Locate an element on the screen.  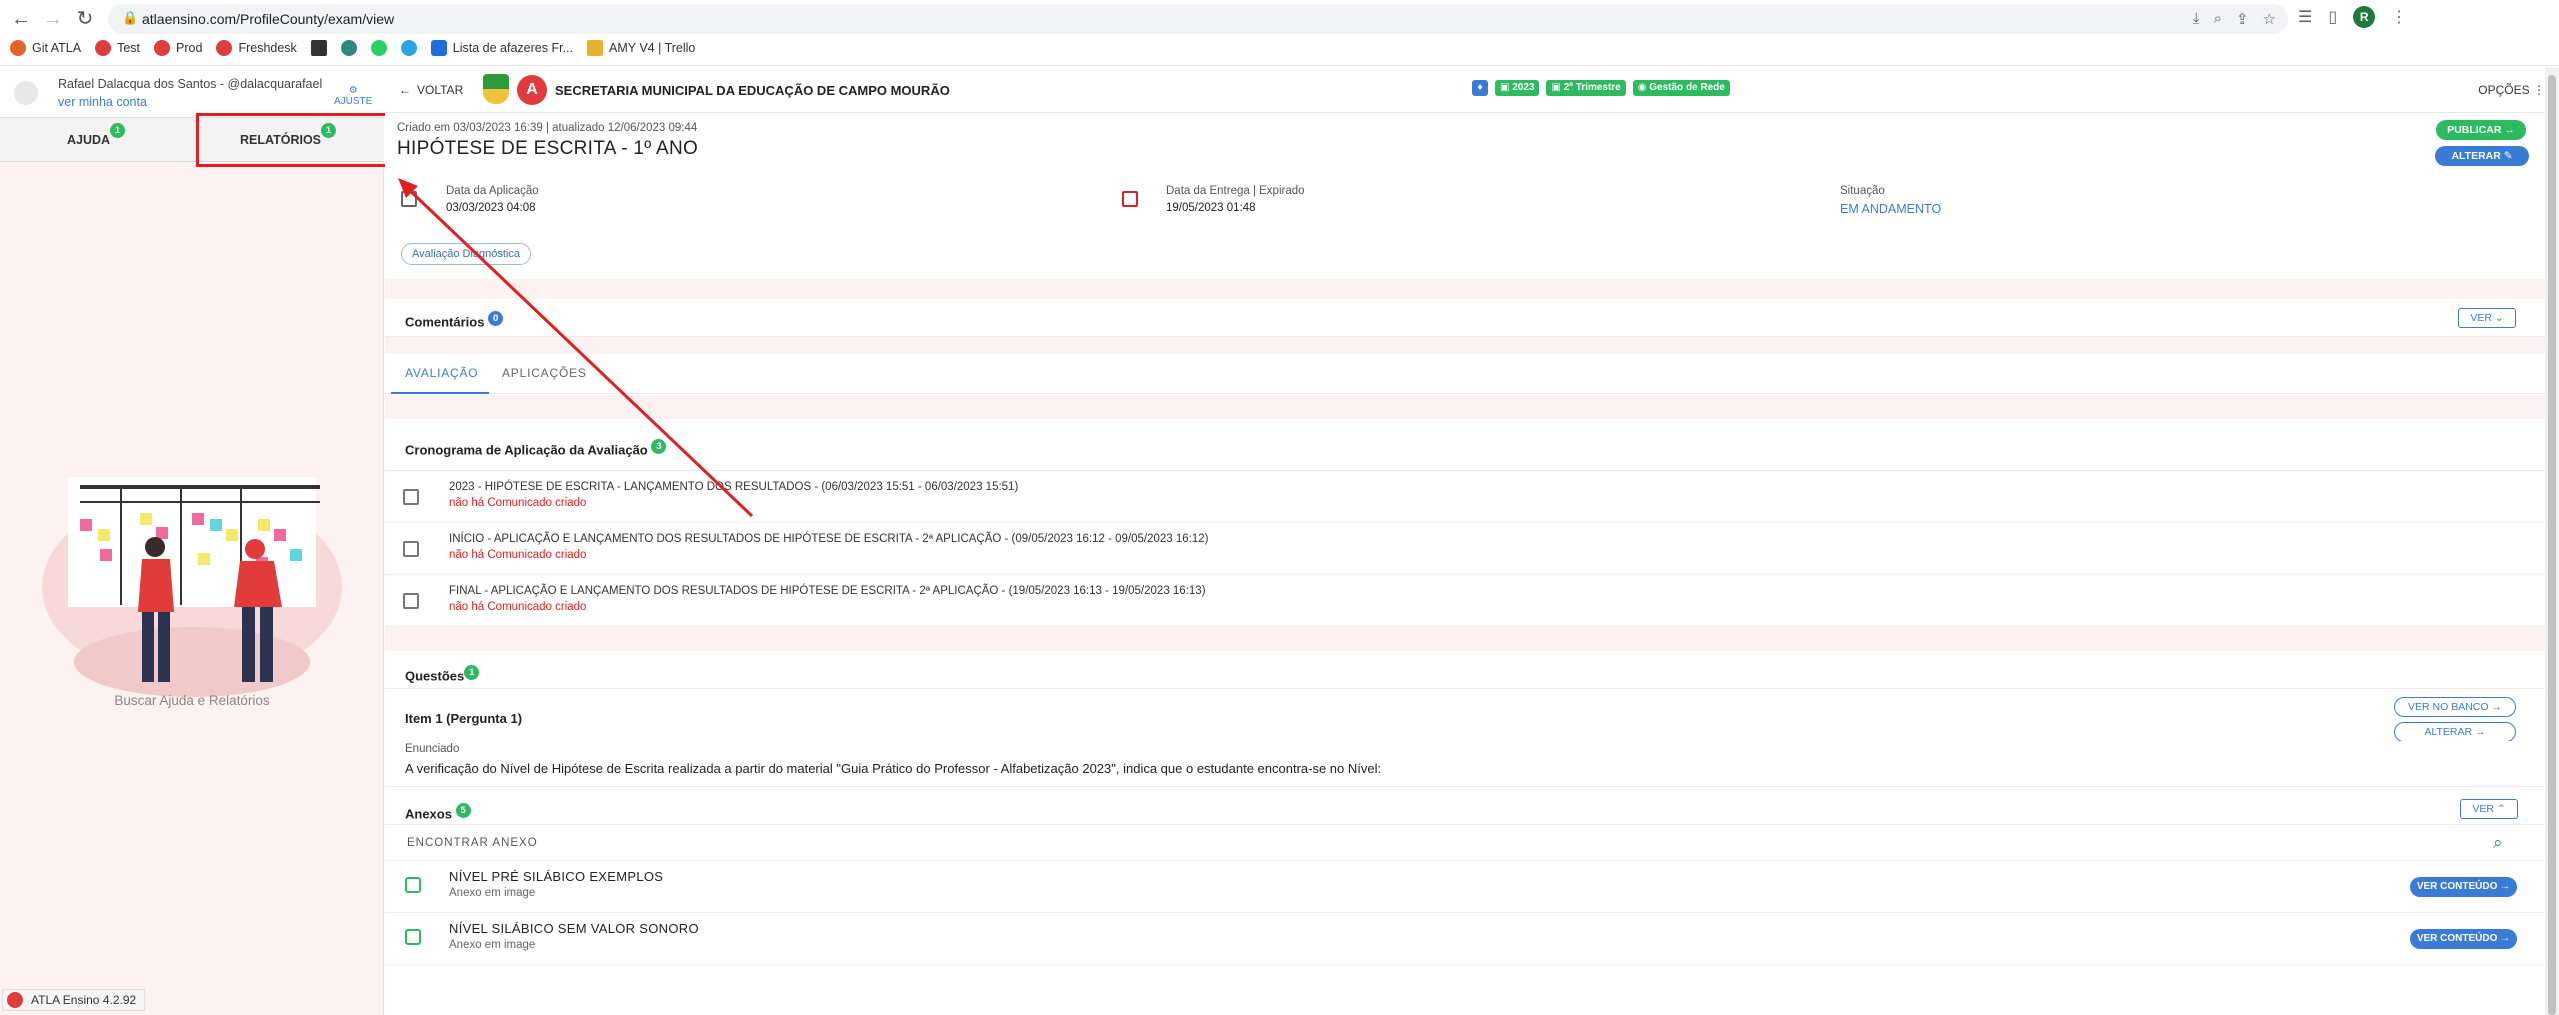
schedule-section: Cronograma de Aplicação da Avaliação 3 is located at coordinates (1465, 445).